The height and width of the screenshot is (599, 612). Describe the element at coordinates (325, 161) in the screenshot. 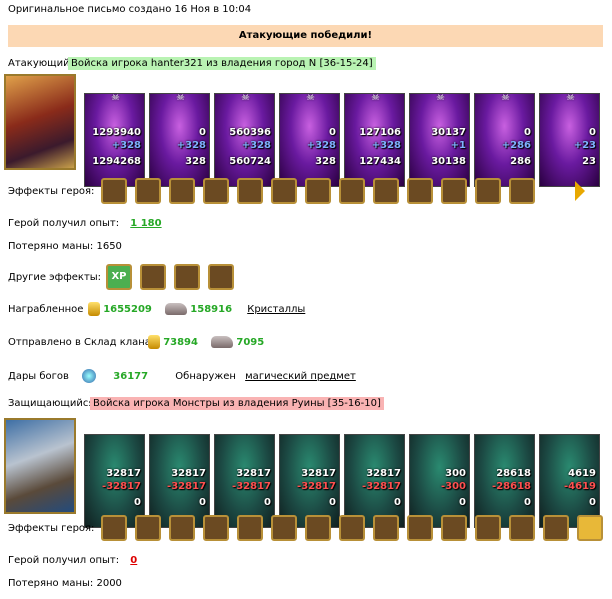

I see `unit-count-after: 328` at that location.